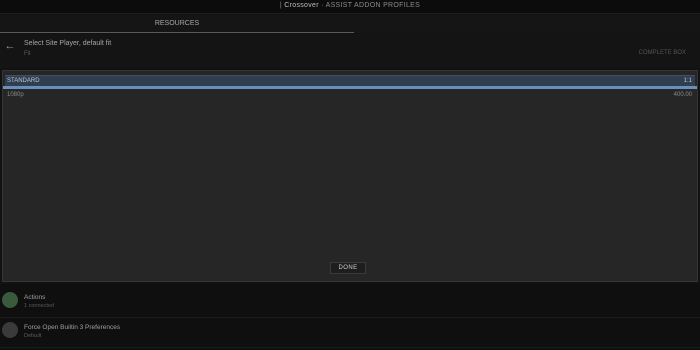 The width and height of the screenshot is (700, 350). I want to click on dialog-action-button: COMPLETE BOX, so click(662, 53).